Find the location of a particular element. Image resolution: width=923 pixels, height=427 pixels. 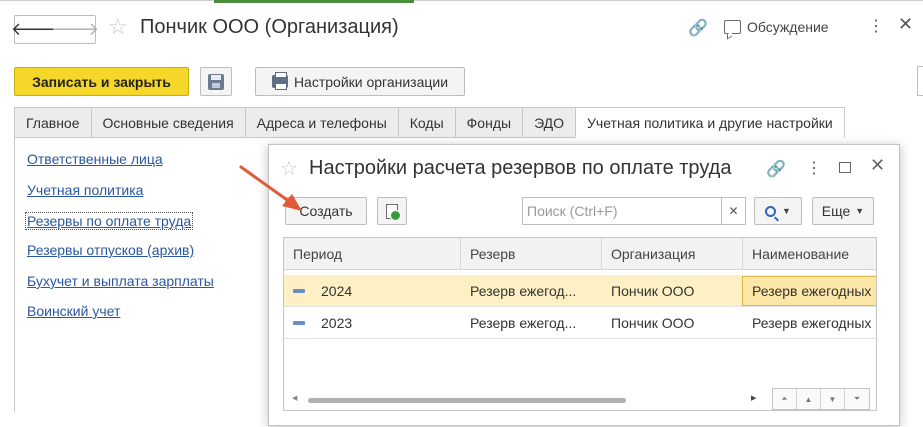

period-cell: 2024 is located at coordinates (372, 291).